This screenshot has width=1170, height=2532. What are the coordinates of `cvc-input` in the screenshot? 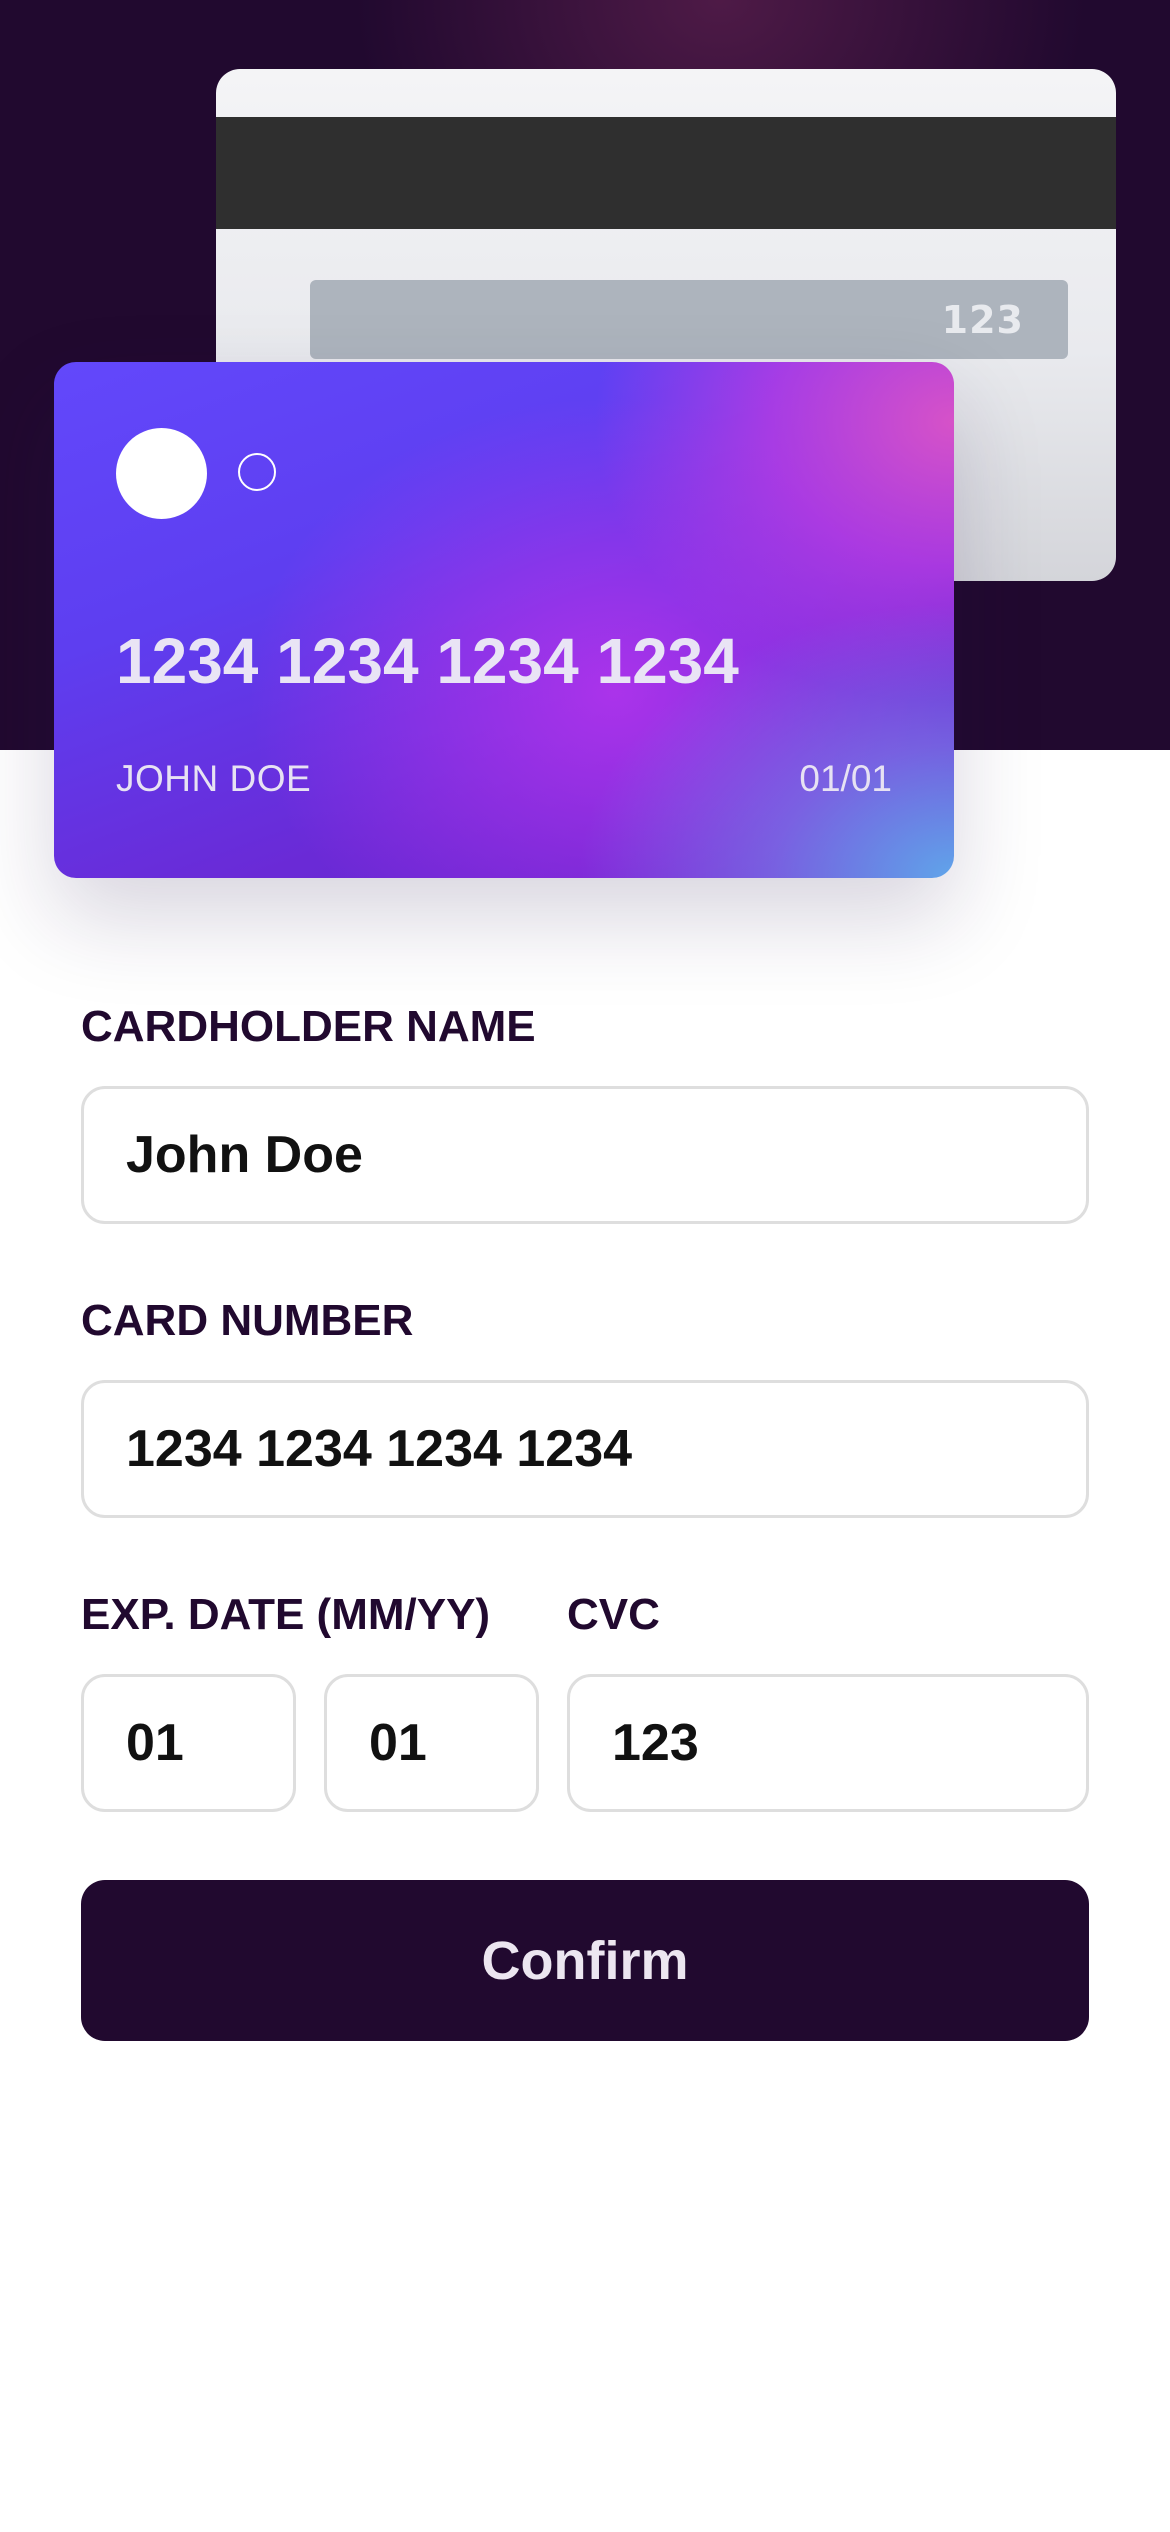 It's located at (828, 1743).